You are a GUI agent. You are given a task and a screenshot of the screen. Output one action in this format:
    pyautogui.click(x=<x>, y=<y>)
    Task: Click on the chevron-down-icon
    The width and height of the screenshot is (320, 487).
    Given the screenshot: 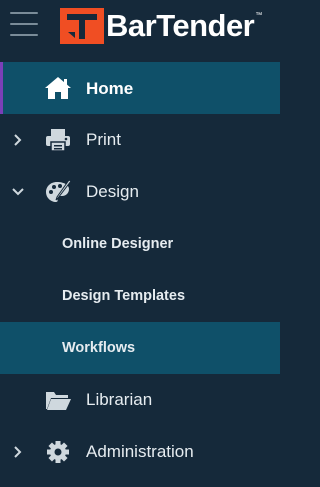 What is the action you would take?
    pyautogui.click(x=18, y=192)
    